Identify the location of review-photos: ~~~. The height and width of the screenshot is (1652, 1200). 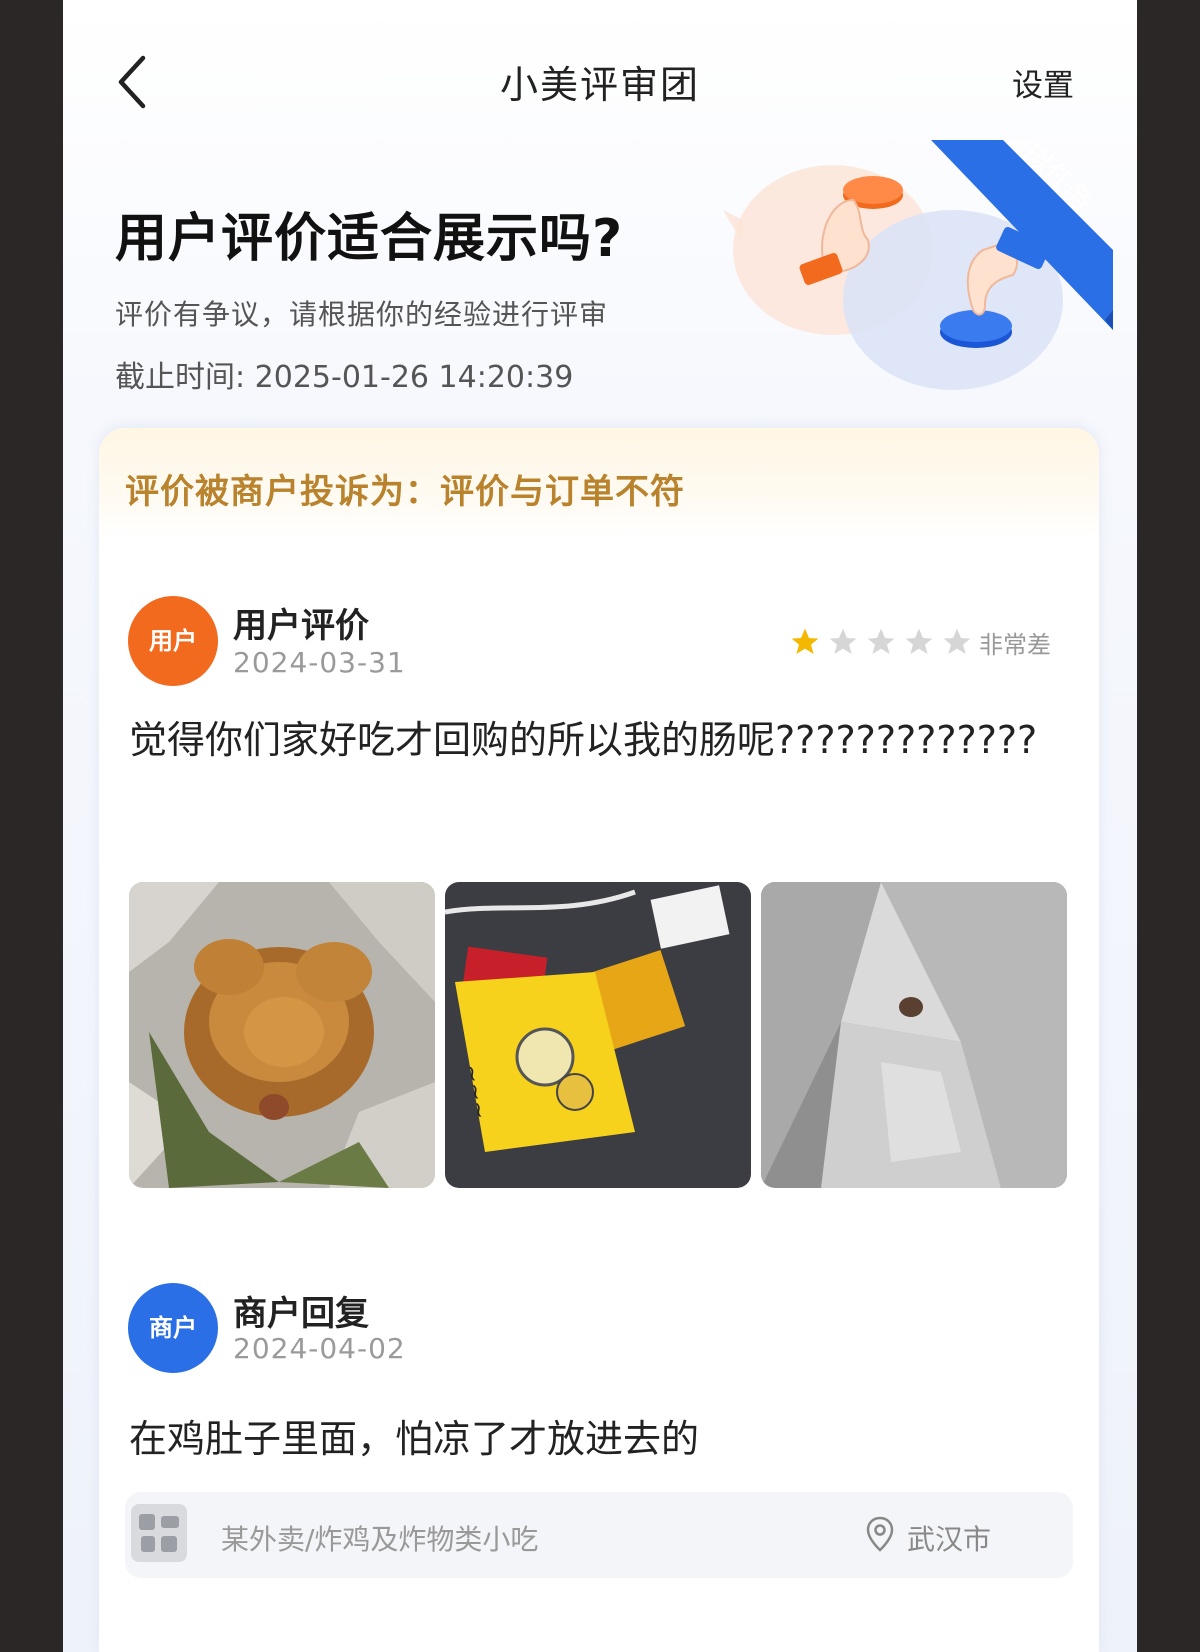
(598, 1035).